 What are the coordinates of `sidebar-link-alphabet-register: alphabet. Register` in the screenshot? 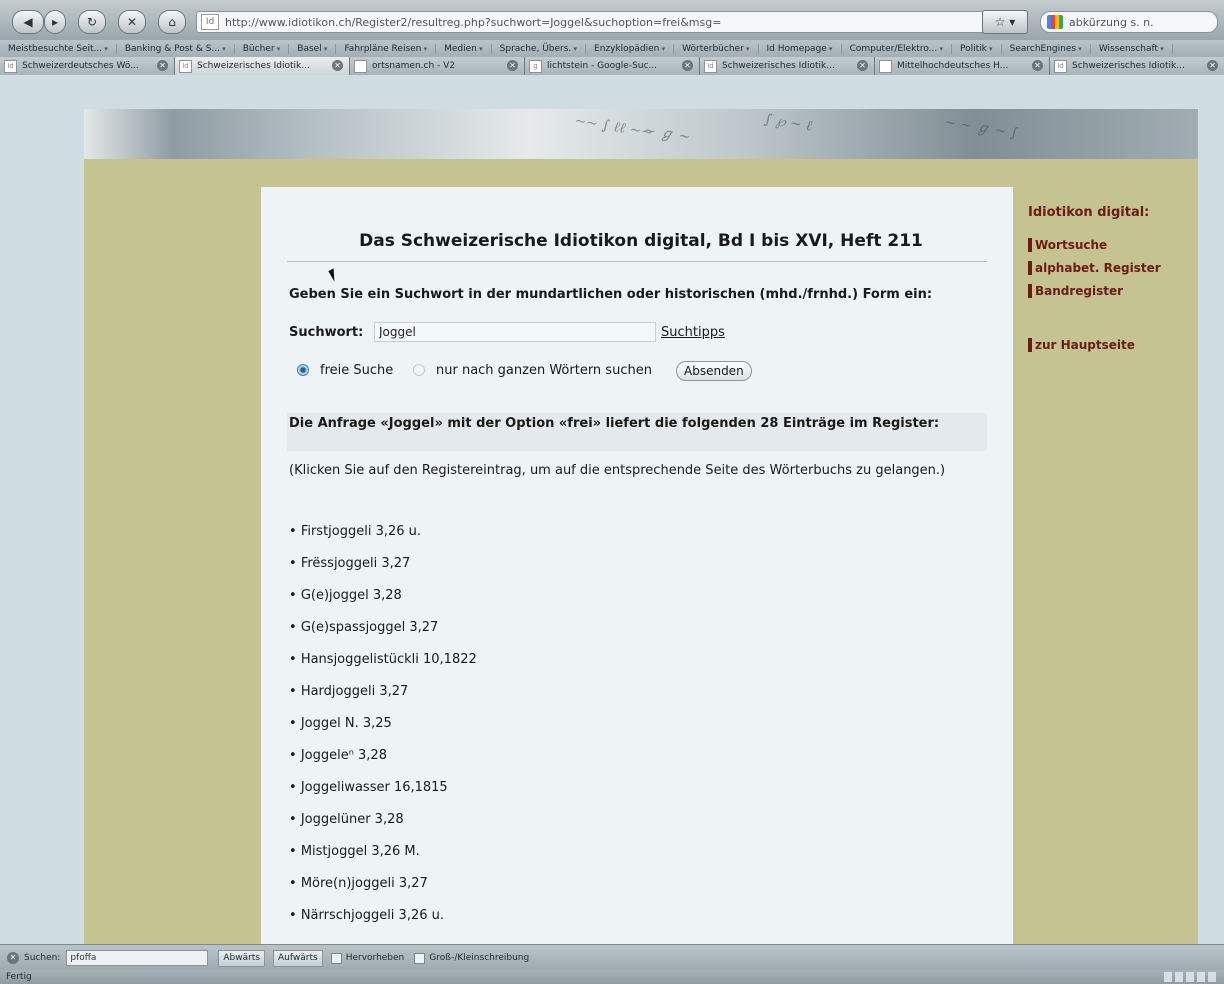 It's located at (1108, 268).